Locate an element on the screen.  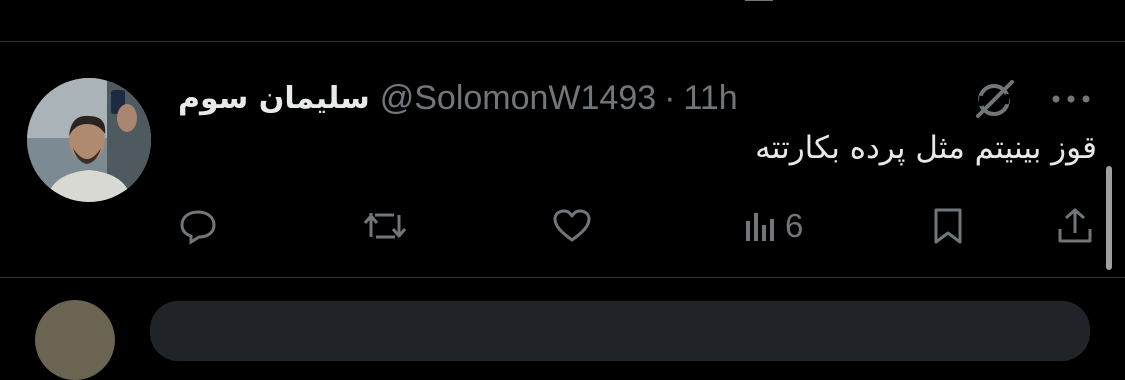
more-icon is located at coordinates (1071, 99).